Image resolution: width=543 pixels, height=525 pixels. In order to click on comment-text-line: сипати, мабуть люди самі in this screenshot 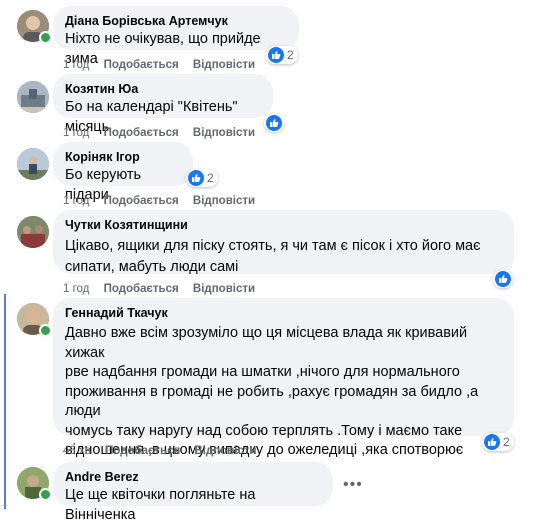, I will do `click(152, 267)`.